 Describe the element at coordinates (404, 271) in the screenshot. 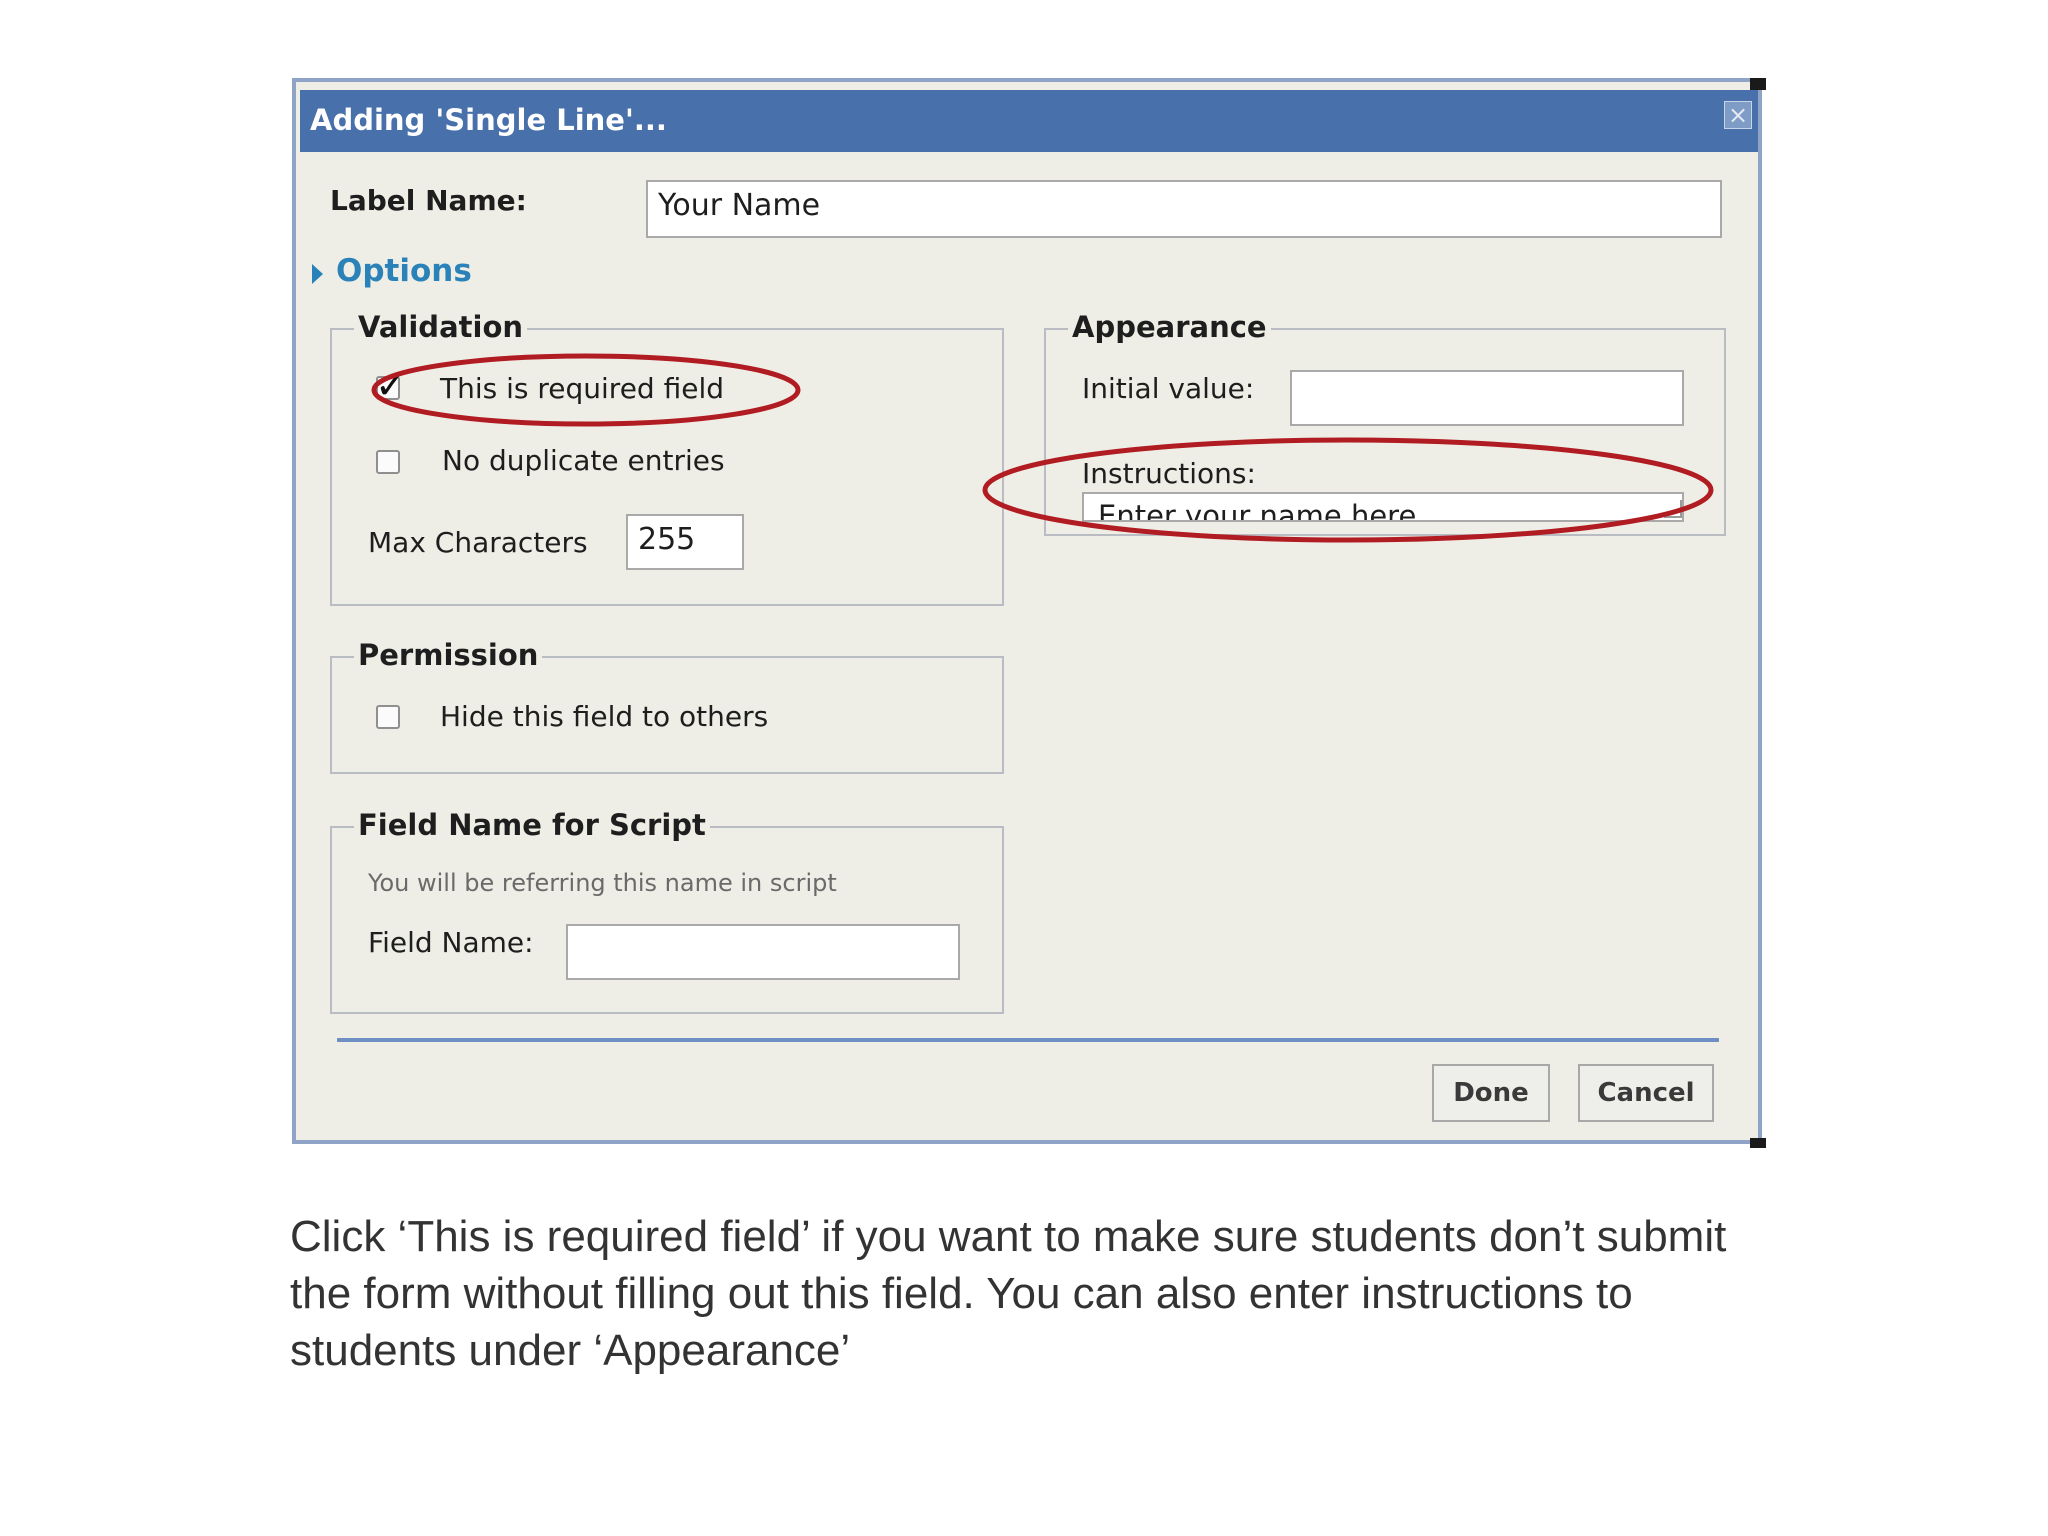

I see `options-toggle: Options` at that location.